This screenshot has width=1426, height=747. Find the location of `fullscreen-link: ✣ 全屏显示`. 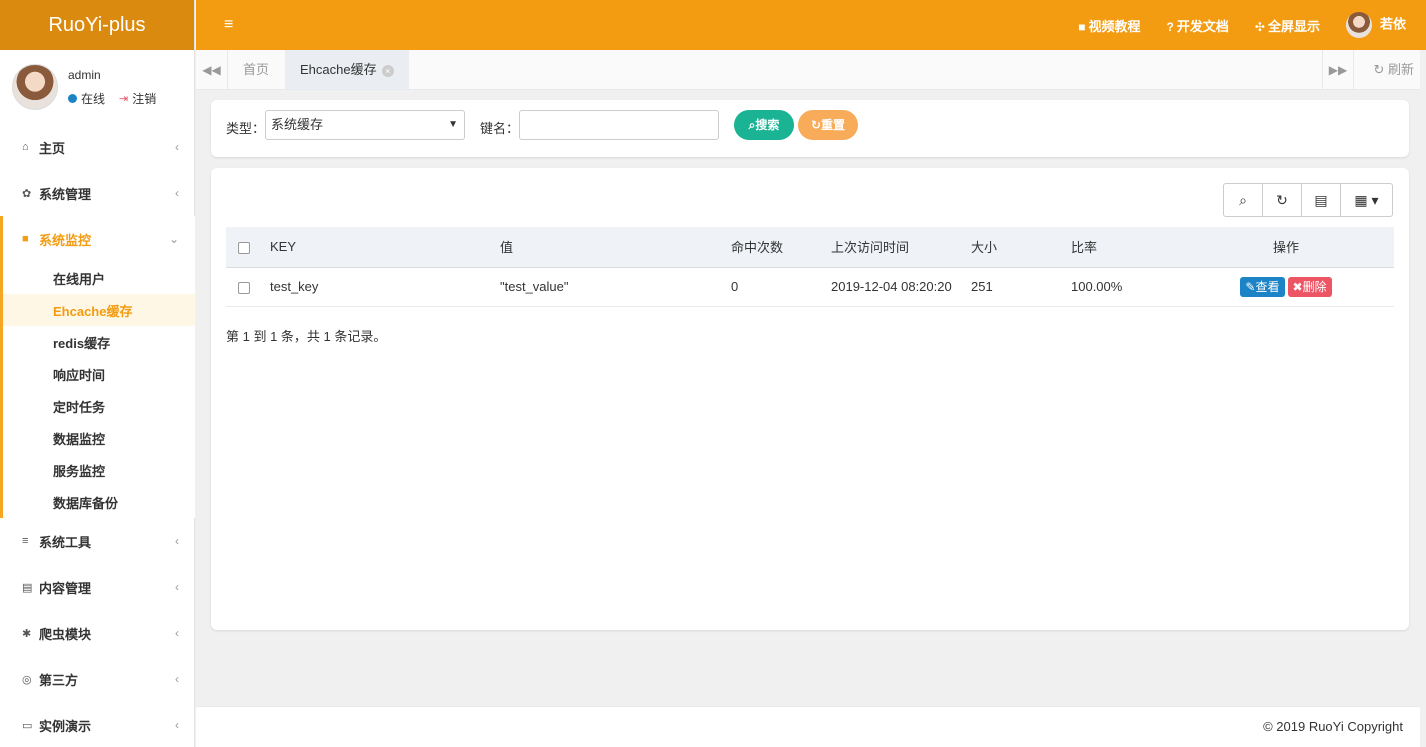

fullscreen-link: ✣ 全屏显示 is located at coordinates (1287, 25).